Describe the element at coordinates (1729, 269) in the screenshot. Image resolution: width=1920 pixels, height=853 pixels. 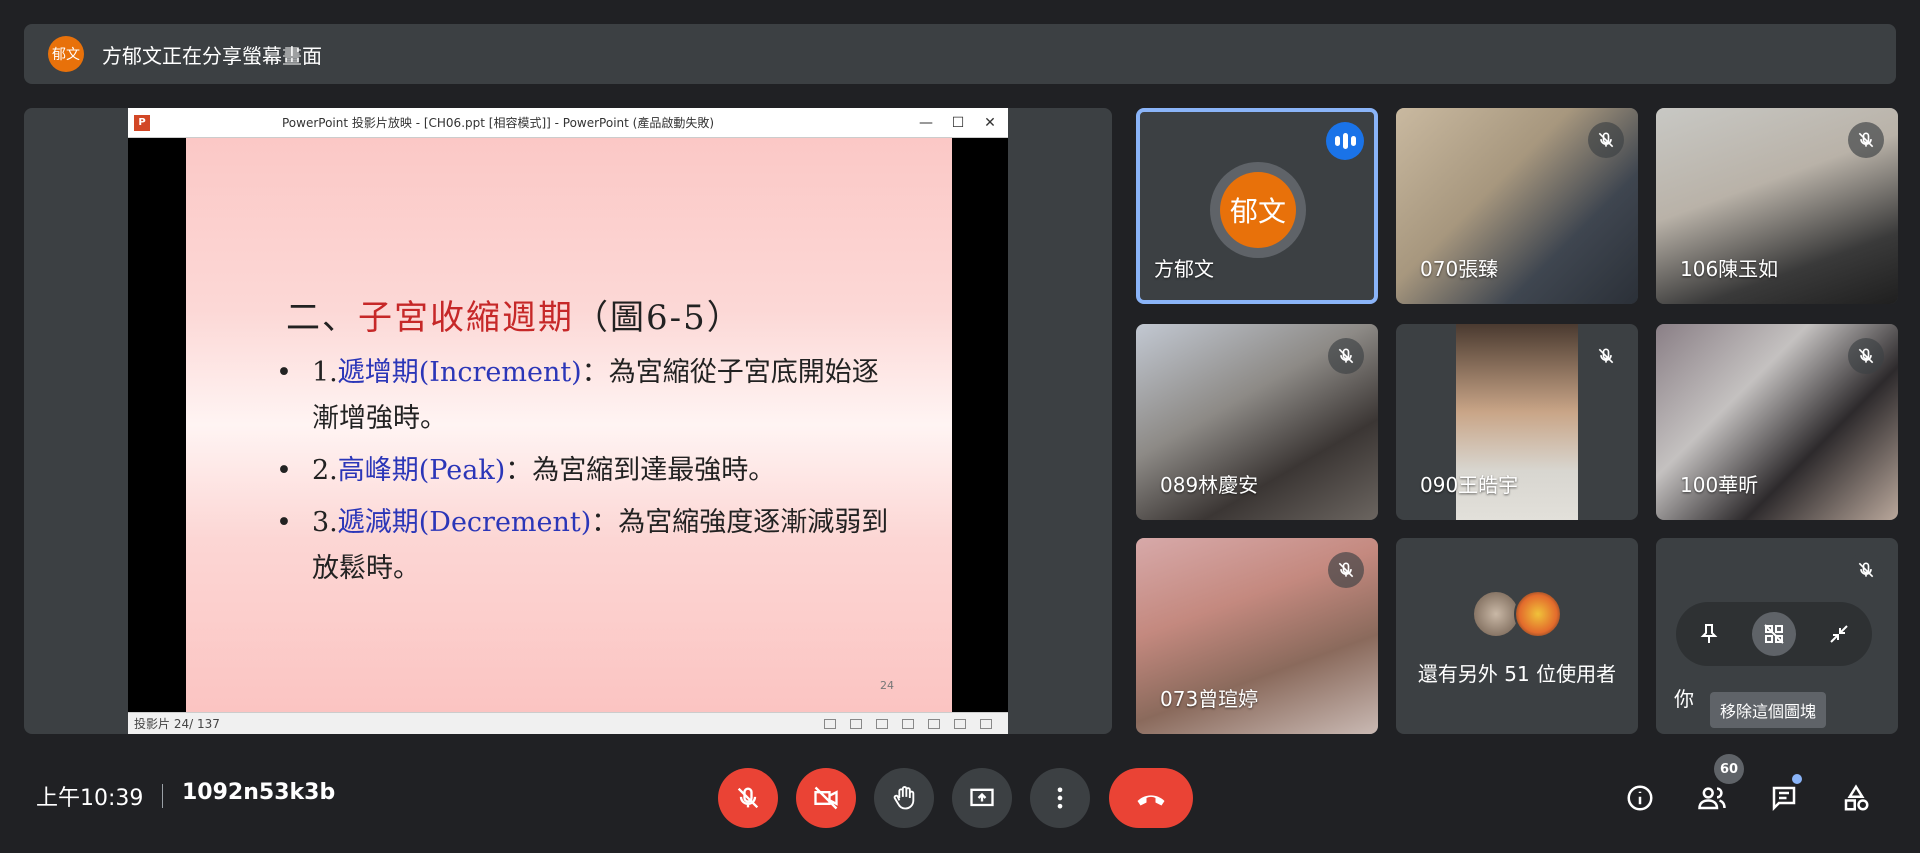
I see `participant-name: 106陳玉如` at that location.